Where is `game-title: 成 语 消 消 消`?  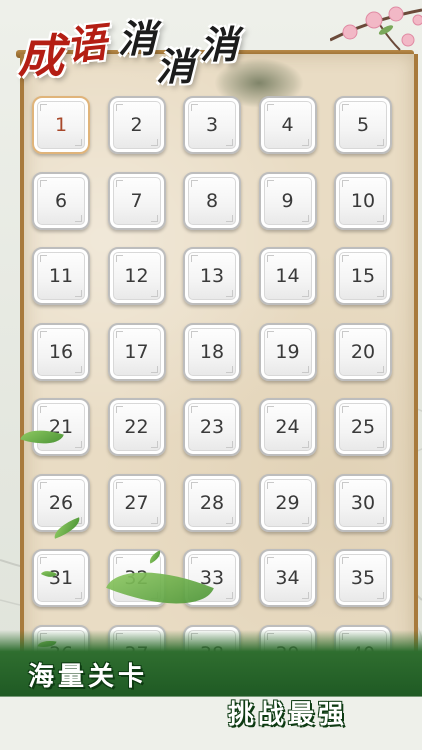 game-title: 成 语 消 消 消 is located at coordinates (149, 56).